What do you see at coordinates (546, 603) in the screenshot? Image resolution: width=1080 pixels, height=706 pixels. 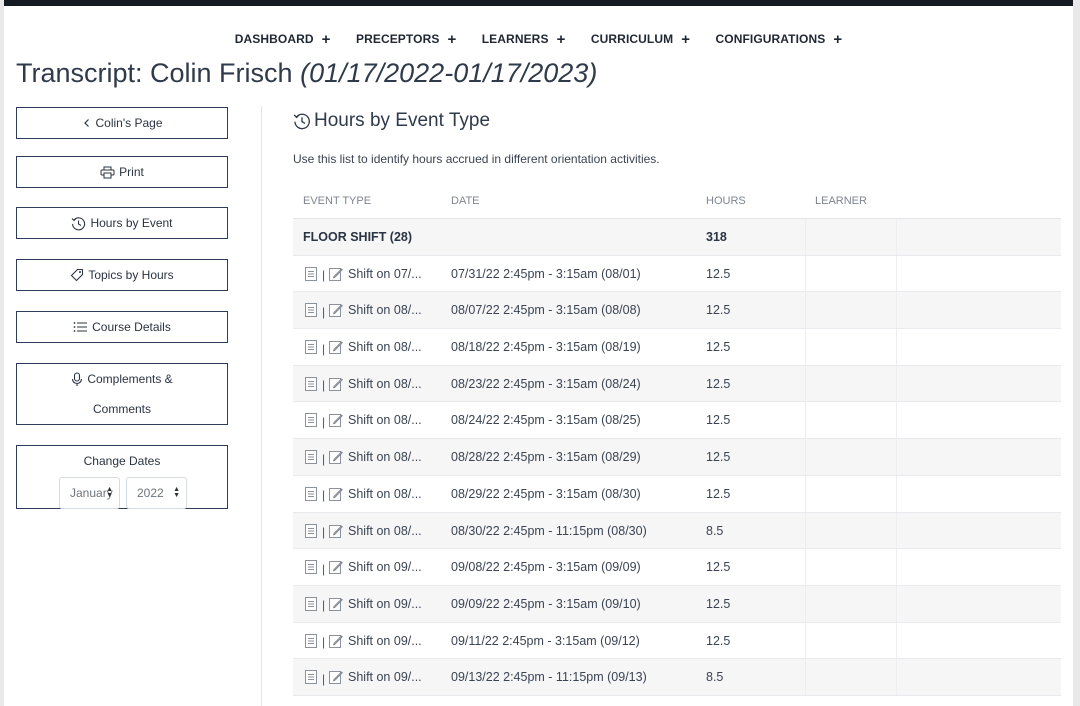 I see `event-date: 09/09/22 2:45pm - 3:15am (09/10)` at bounding box center [546, 603].